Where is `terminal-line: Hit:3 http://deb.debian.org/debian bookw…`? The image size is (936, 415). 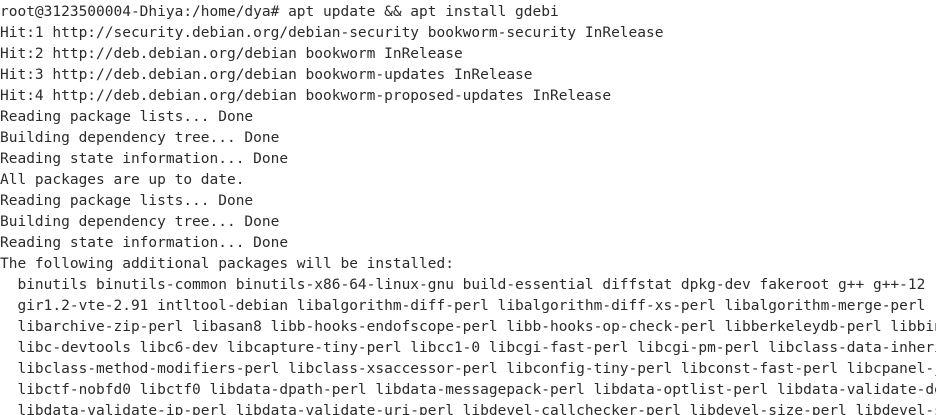 terminal-line: Hit:3 http://deb.debian.org/debian bookw… is located at coordinates (266, 75).